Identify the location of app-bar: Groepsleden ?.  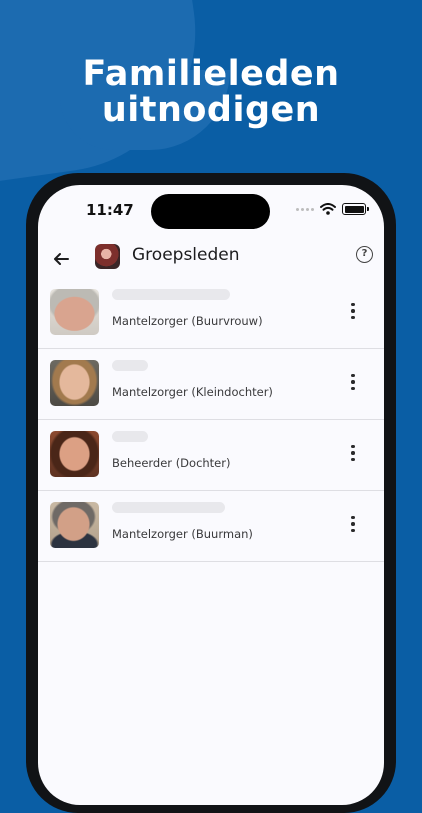
(211, 261).